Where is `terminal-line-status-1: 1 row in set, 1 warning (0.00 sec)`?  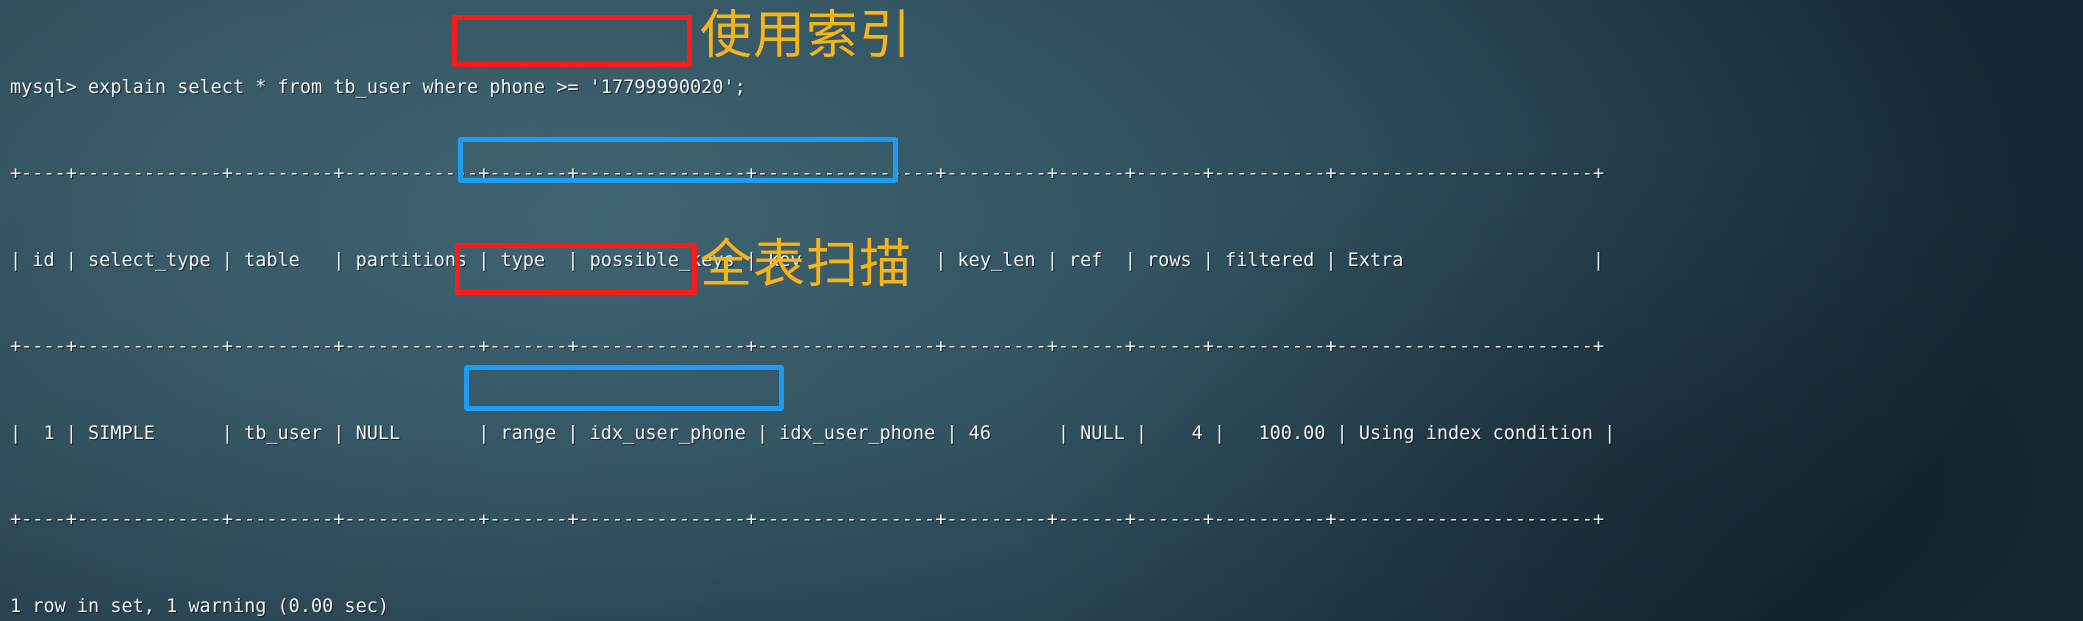 terminal-line-status-1: 1 row in set, 1 warning (0.00 sec) is located at coordinates (200, 606).